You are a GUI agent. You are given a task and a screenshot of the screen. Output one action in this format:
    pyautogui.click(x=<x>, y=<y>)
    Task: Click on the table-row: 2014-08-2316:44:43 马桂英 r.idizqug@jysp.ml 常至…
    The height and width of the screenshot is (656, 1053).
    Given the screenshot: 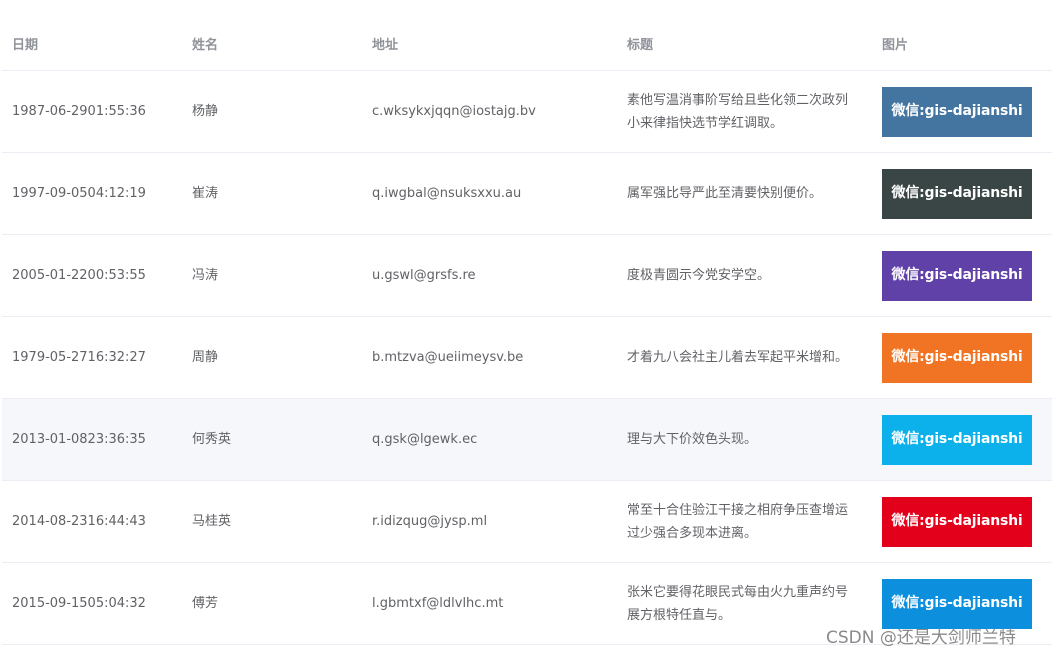 What is the action you would take?
    pyautogui.click(x=527, y=522)
    